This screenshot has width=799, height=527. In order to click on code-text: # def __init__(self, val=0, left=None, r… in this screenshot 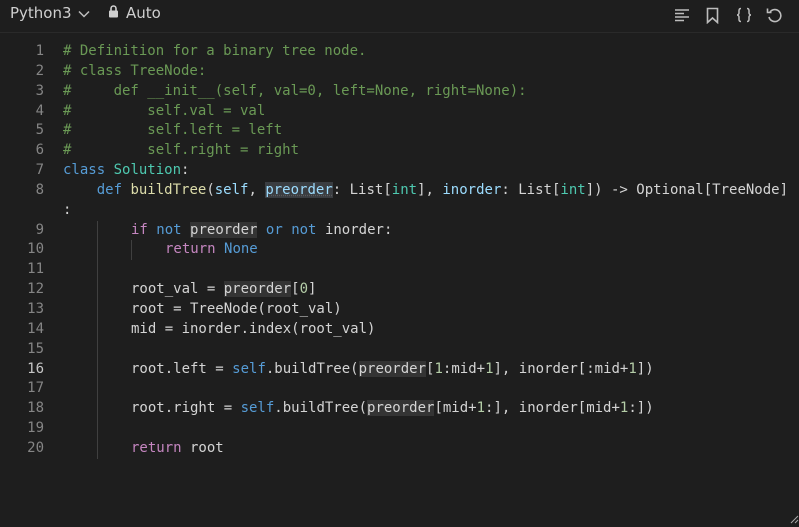, I will do `click(295, 92)`.